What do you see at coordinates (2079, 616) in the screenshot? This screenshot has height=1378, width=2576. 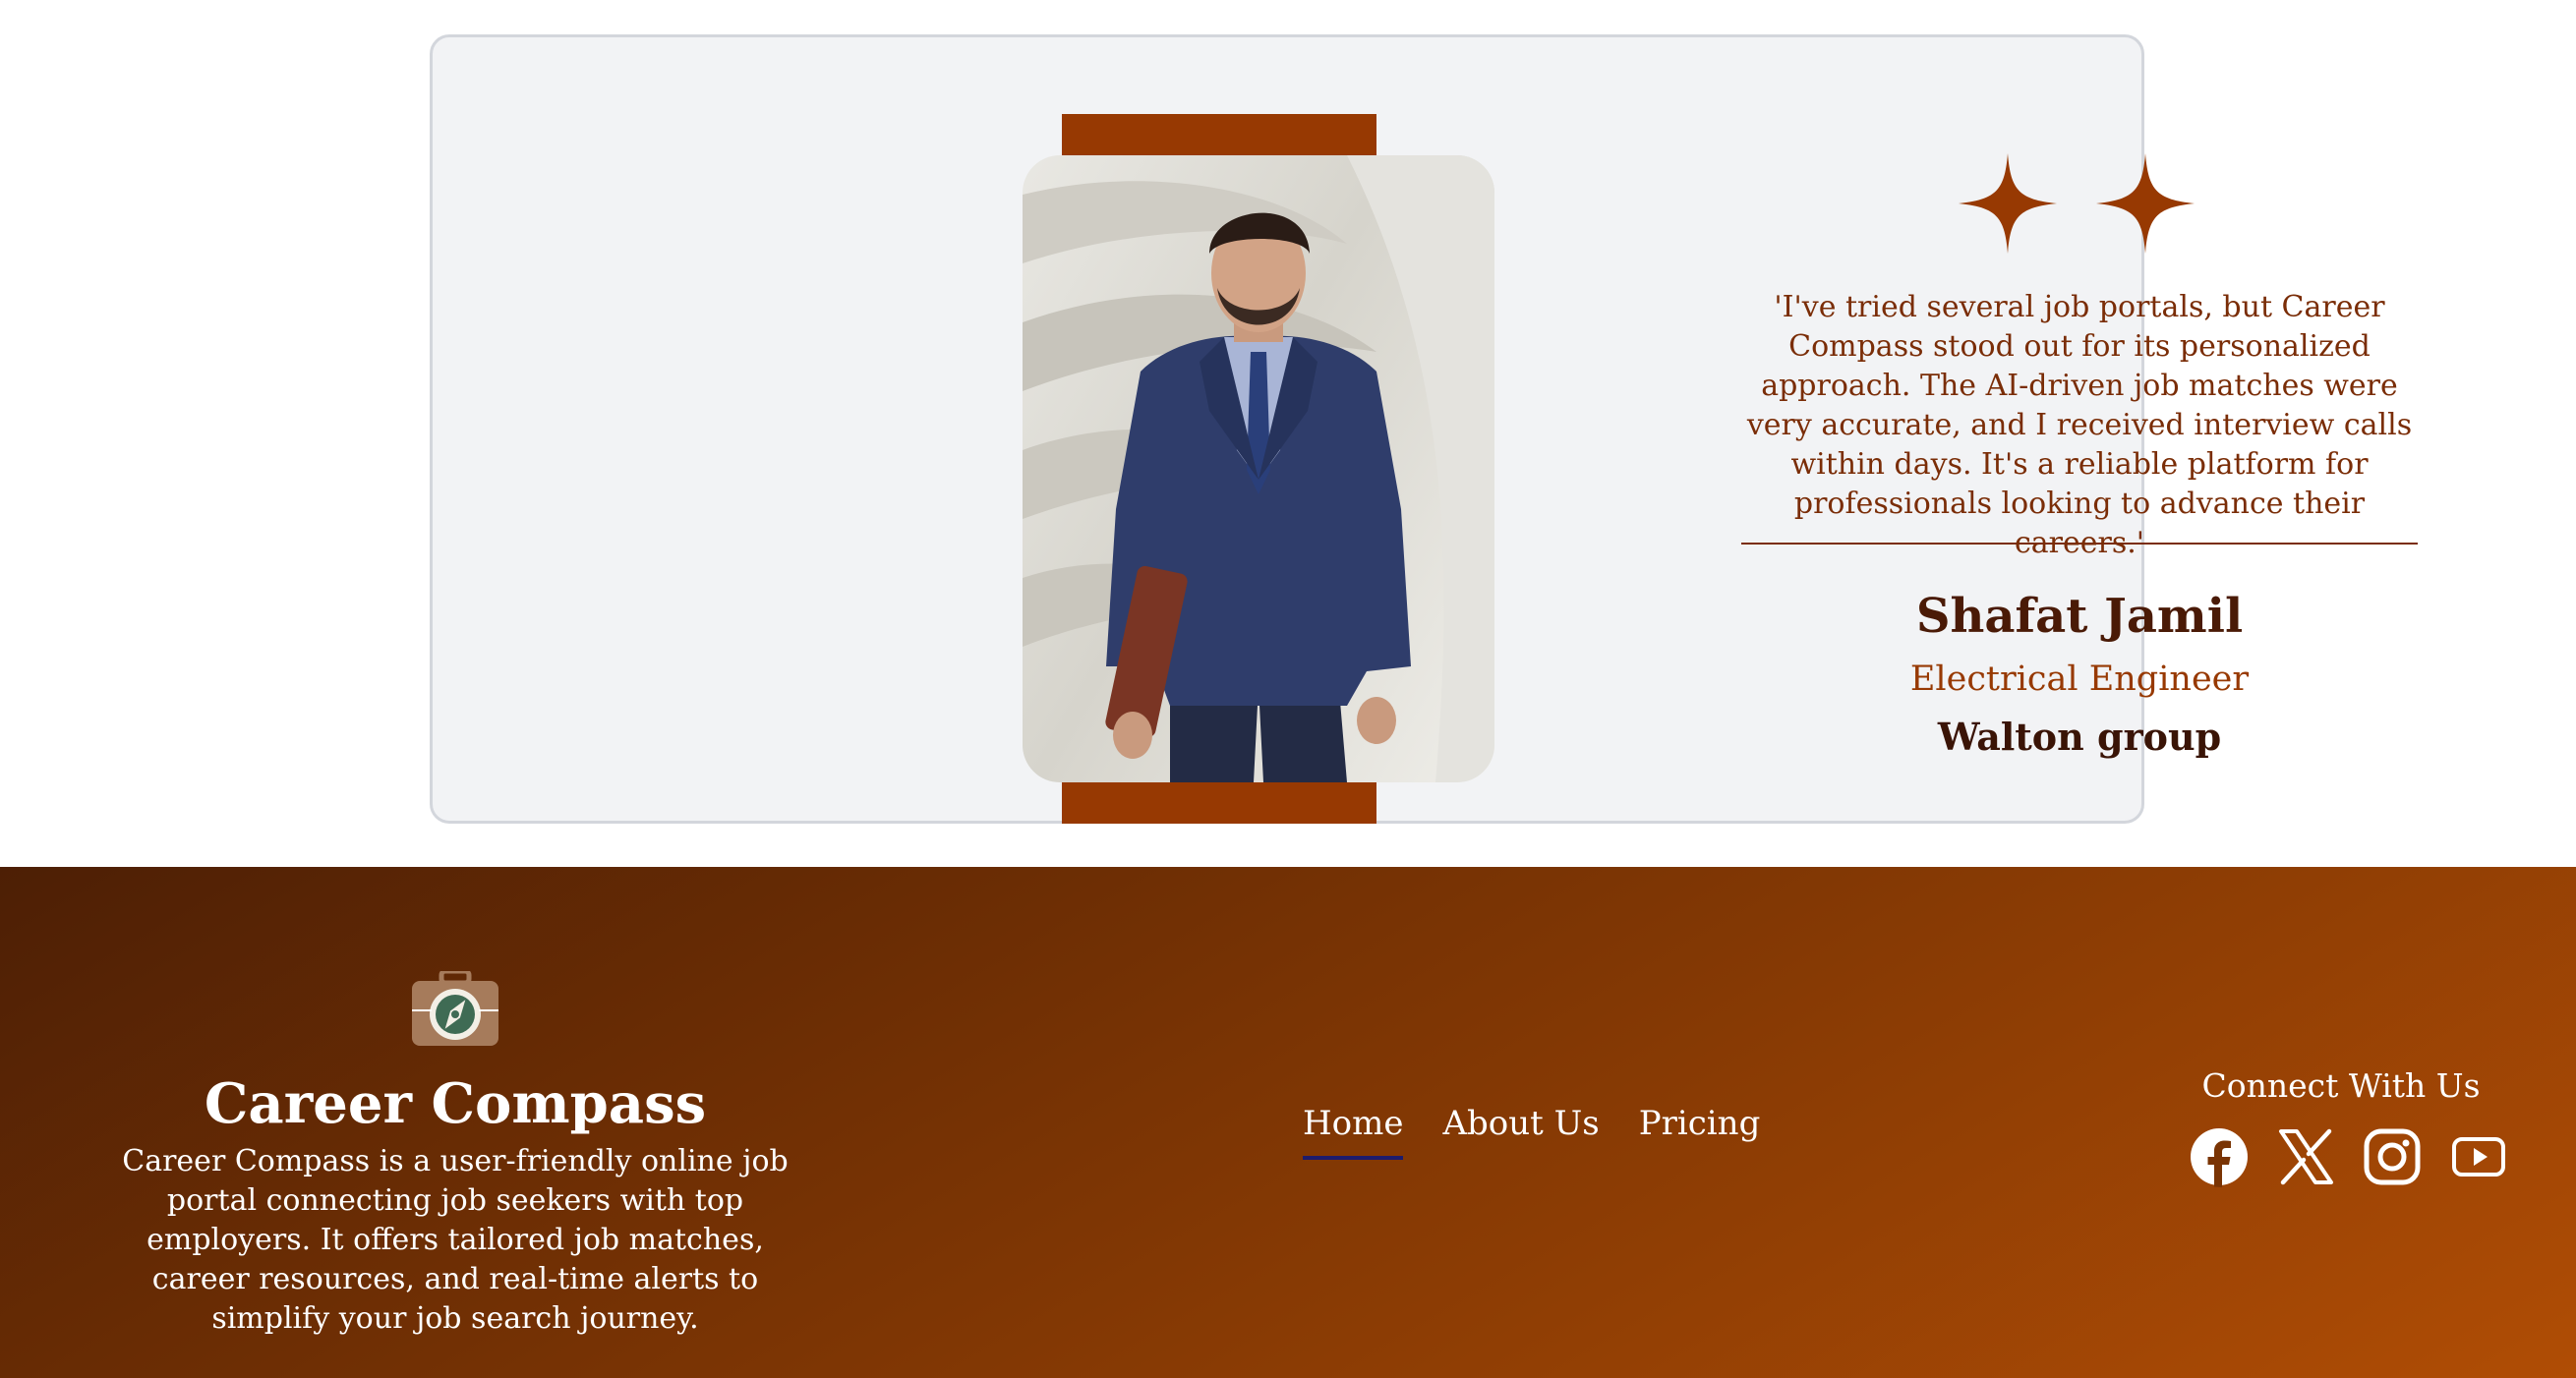 I see `testimonial-name: Shafat Jamil` at bounding box center [2079, 616].